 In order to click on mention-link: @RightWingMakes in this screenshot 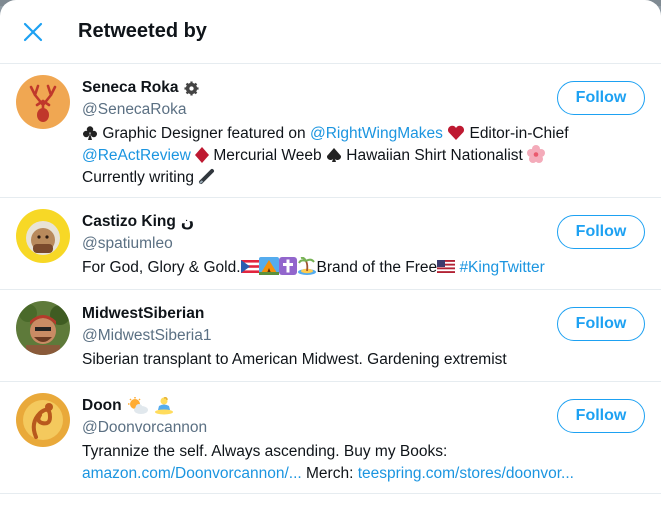, I will do `click(376, 133)`.